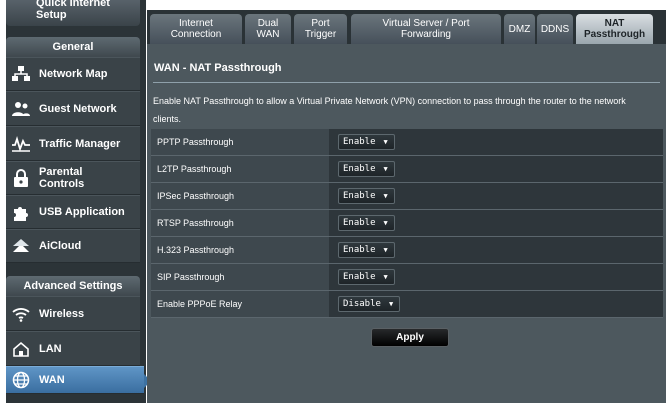 This screenshot has height=403, width=666. I want to click on sidebar-item-lan: LAN, so click(73, 348).